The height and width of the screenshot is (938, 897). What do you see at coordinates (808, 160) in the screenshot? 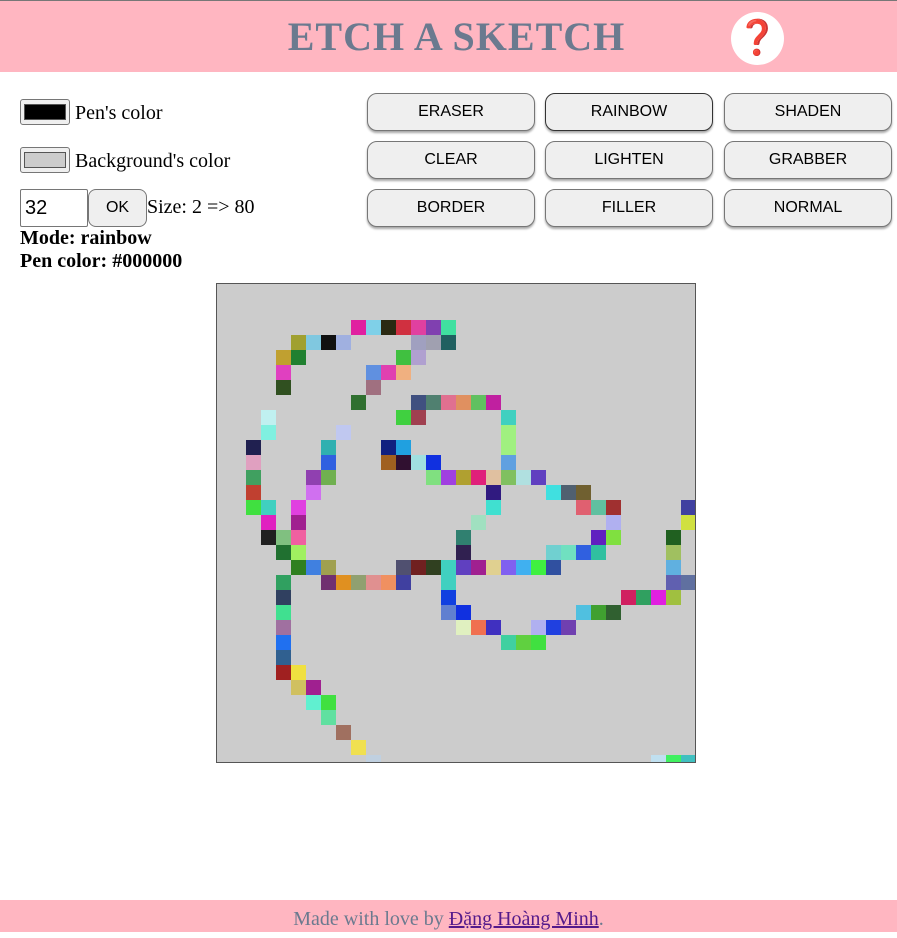
I see `grabber-button: GRABBER` at bounding box center [808, 160].